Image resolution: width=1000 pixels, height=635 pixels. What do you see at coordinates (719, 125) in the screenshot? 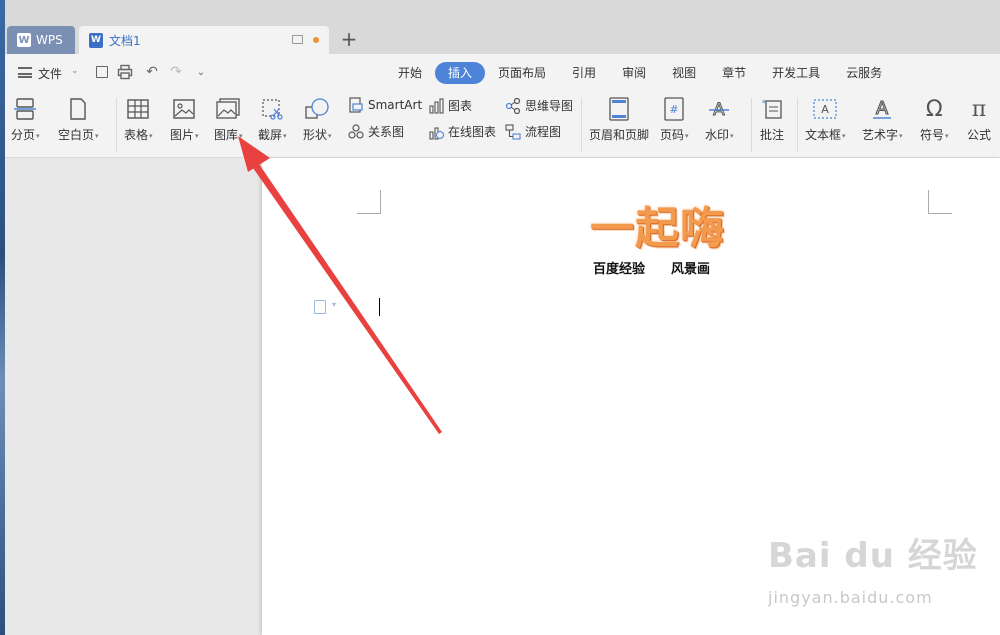
I see `watermark-button: A 水印▾` at bounding box center [719, 125].